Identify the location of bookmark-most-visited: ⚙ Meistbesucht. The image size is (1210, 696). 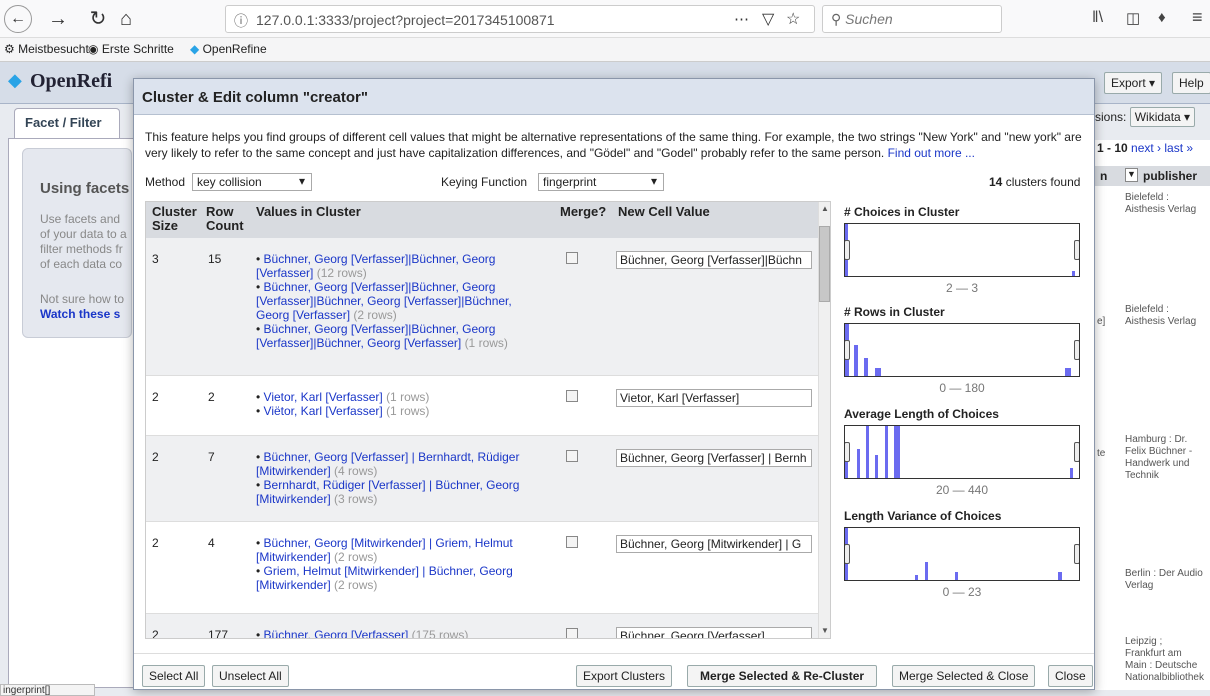
(46, 49).